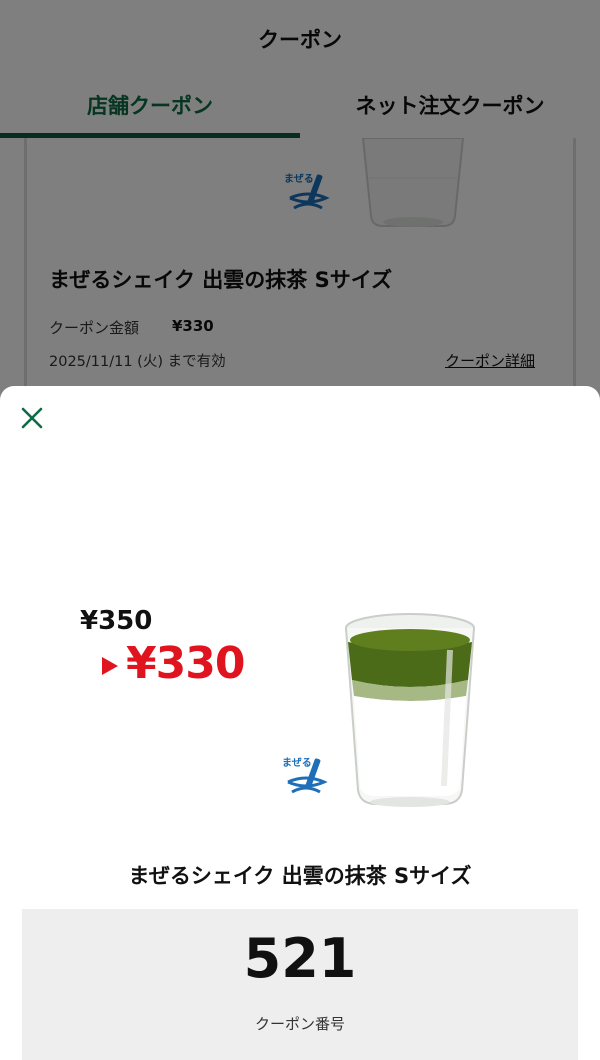 This screenshot has height=1060, width=600. I want to click on close-icon, so click(32, 418).